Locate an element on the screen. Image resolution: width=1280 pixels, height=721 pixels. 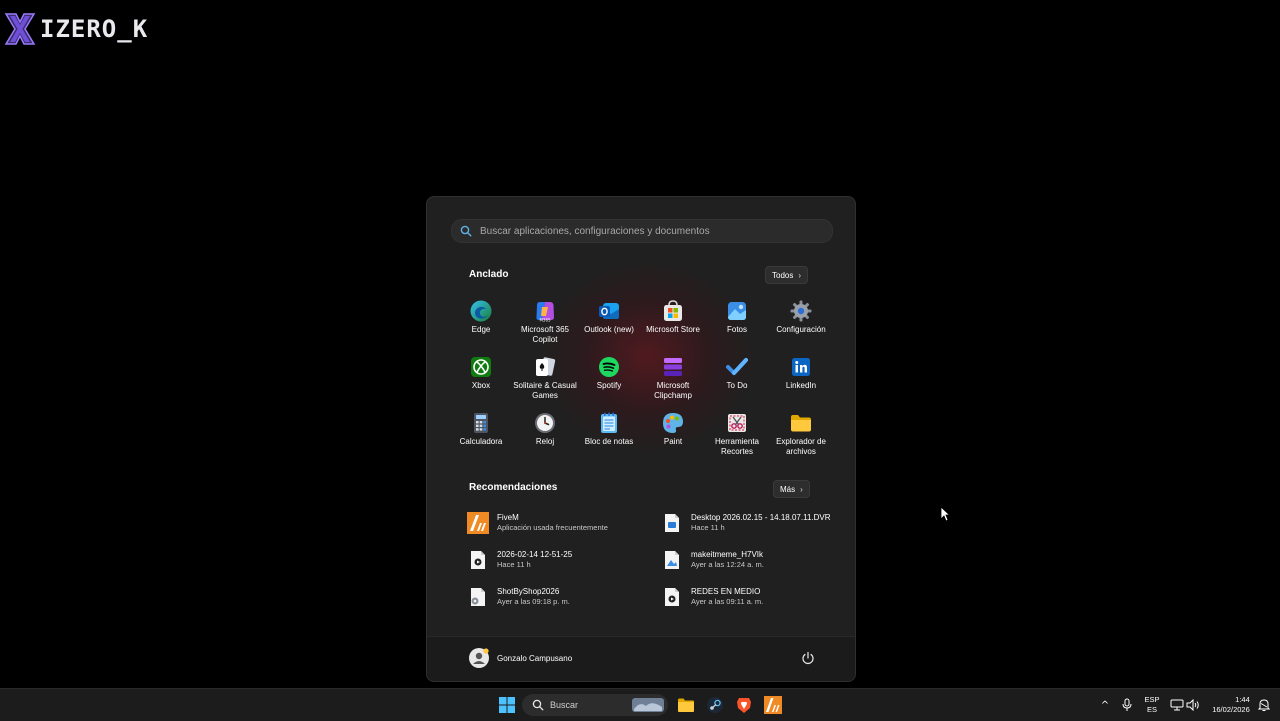
user-account-button: Gonzalo Campusano is located at coordinates (520, 658).